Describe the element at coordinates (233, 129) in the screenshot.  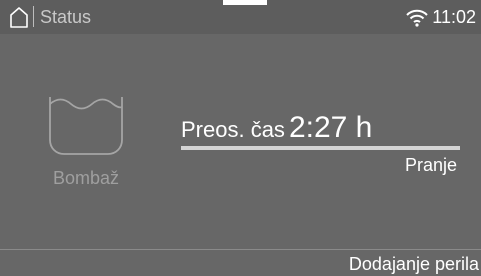
I see `remaining-time-label: Preos. čas` at that location.